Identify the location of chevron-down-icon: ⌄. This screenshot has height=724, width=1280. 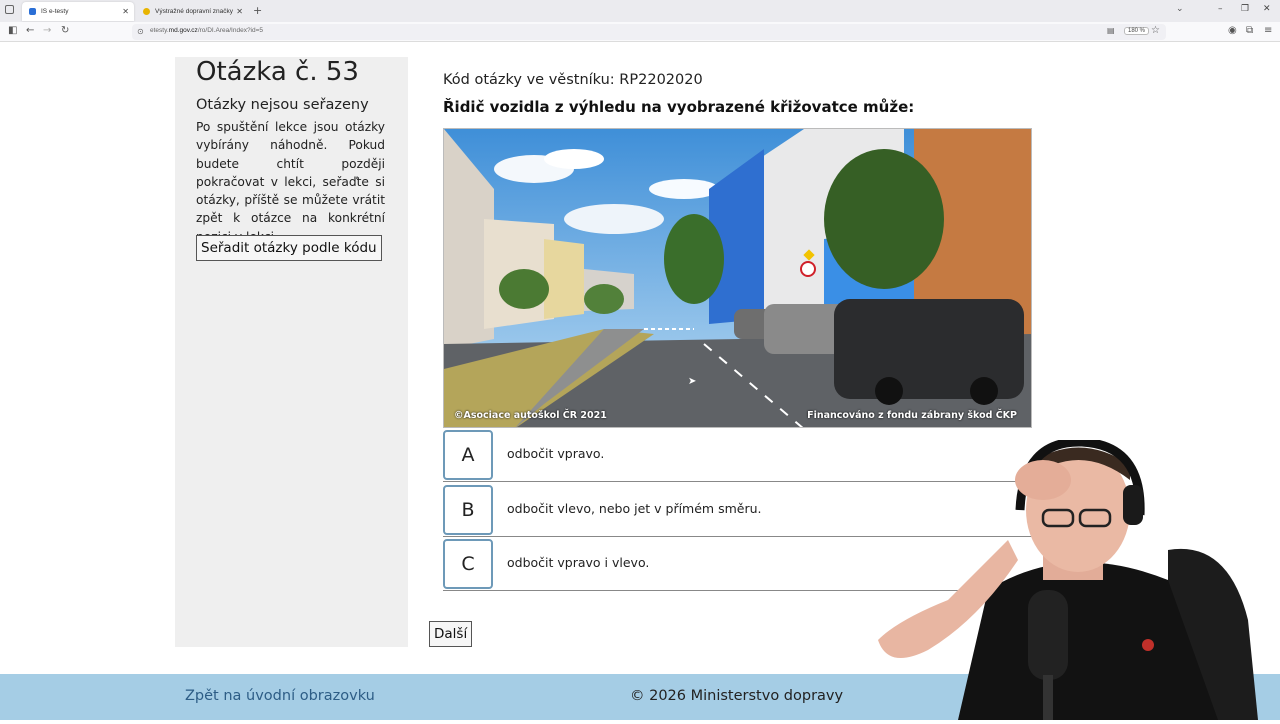
(1180, 9).